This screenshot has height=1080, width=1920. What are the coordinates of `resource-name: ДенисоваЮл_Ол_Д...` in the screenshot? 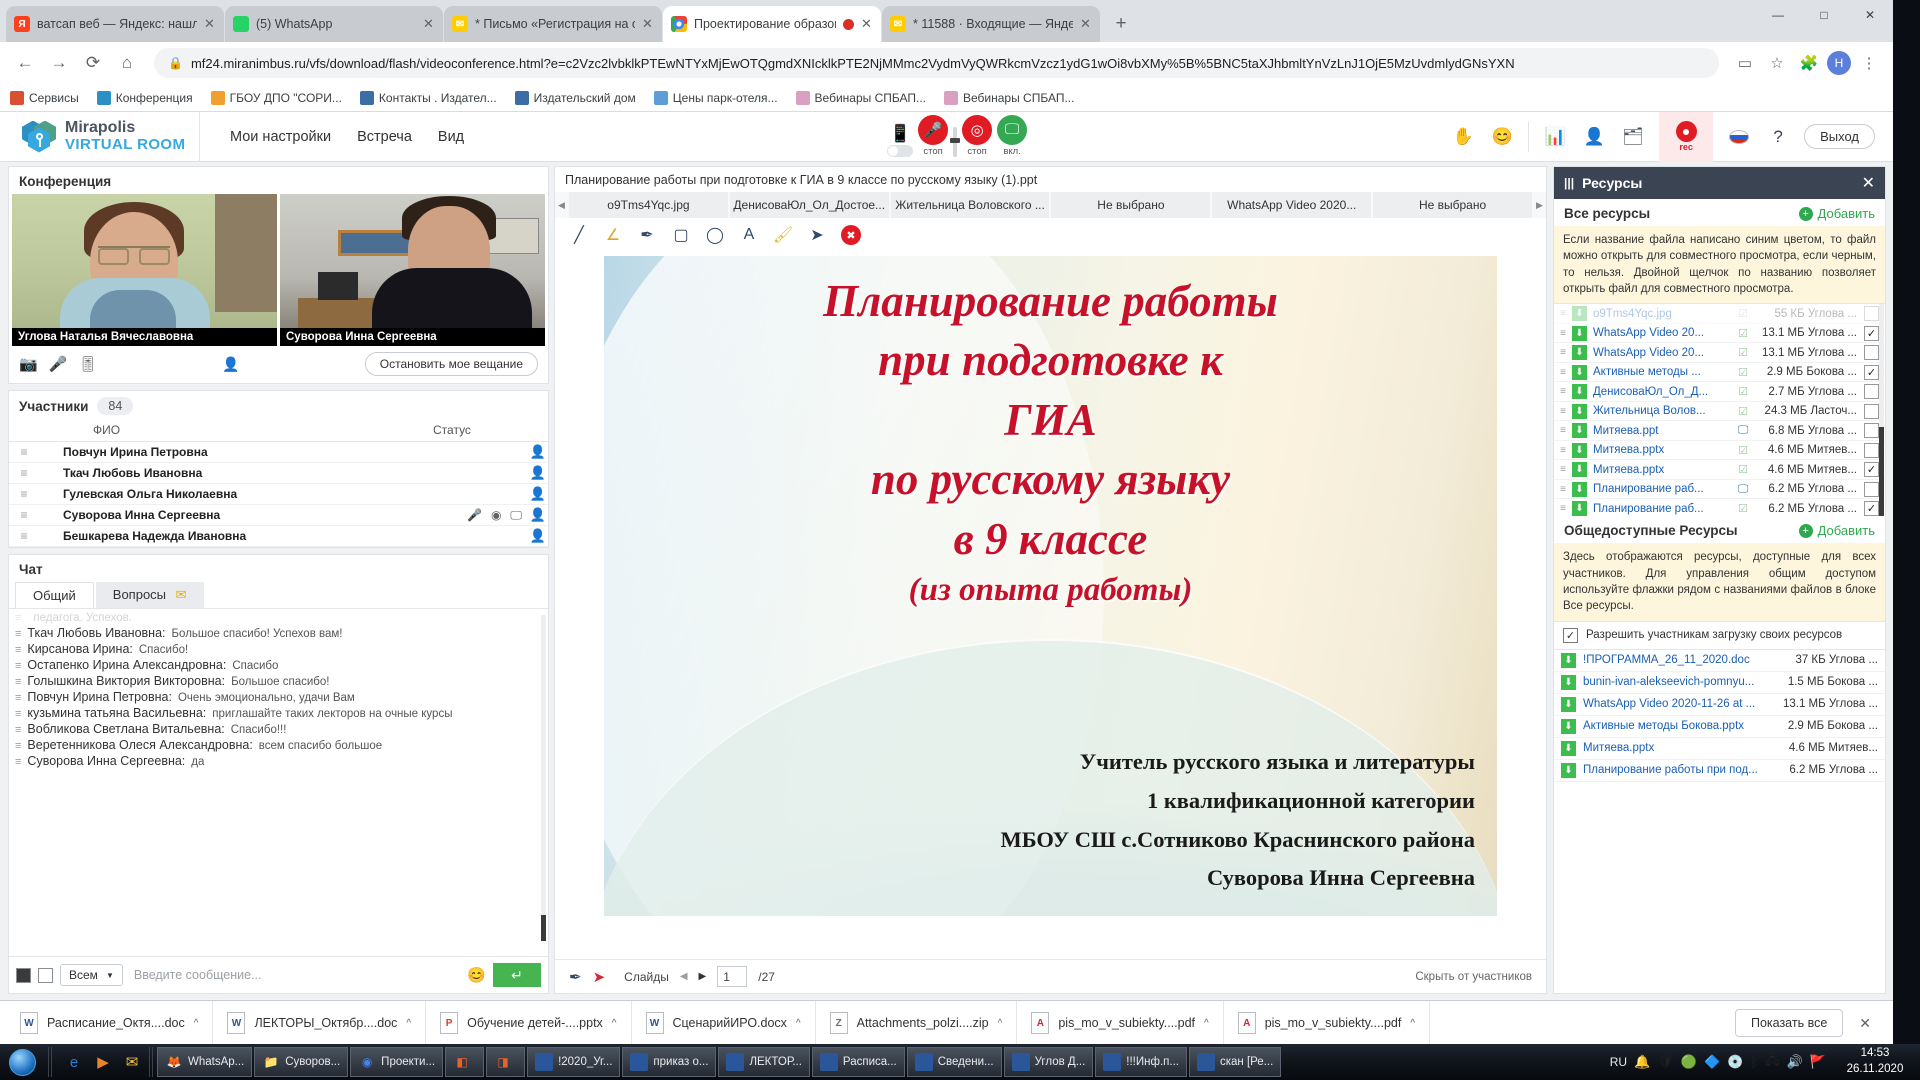 It's located at (1660, 392).